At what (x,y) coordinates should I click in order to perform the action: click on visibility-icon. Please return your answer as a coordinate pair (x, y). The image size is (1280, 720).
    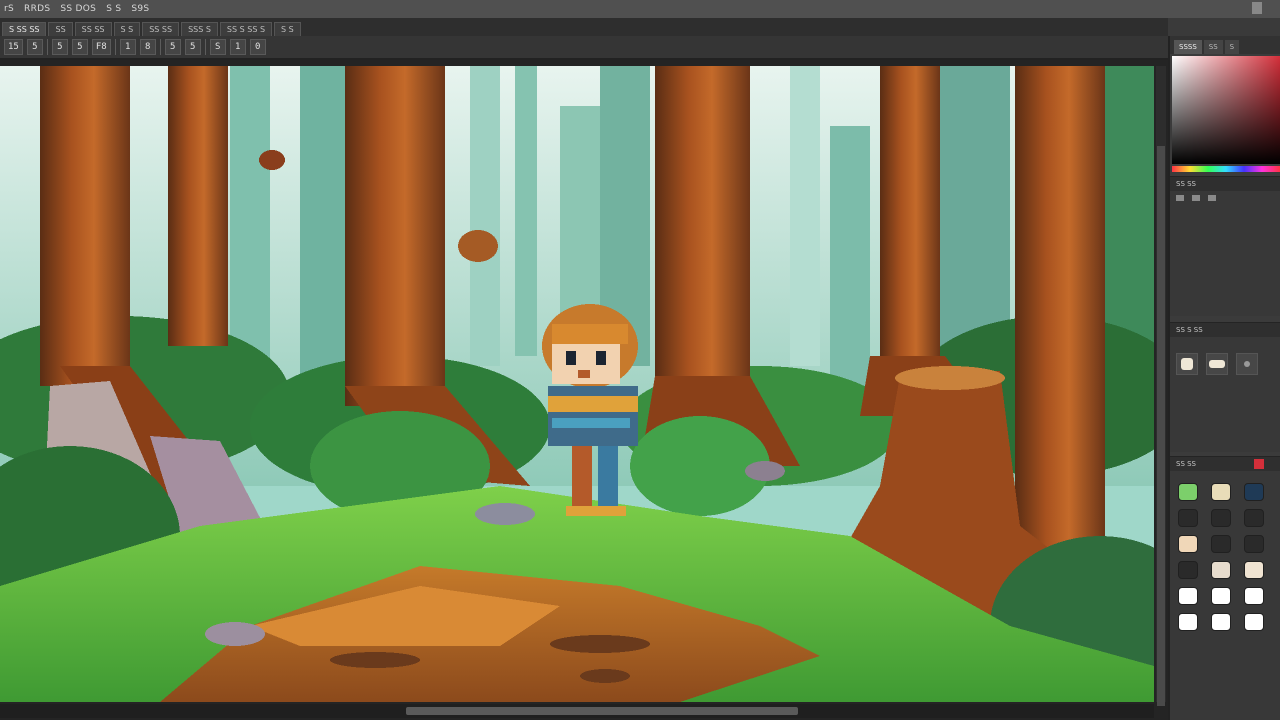
    Looking at the image, I should click on (1196, 198).